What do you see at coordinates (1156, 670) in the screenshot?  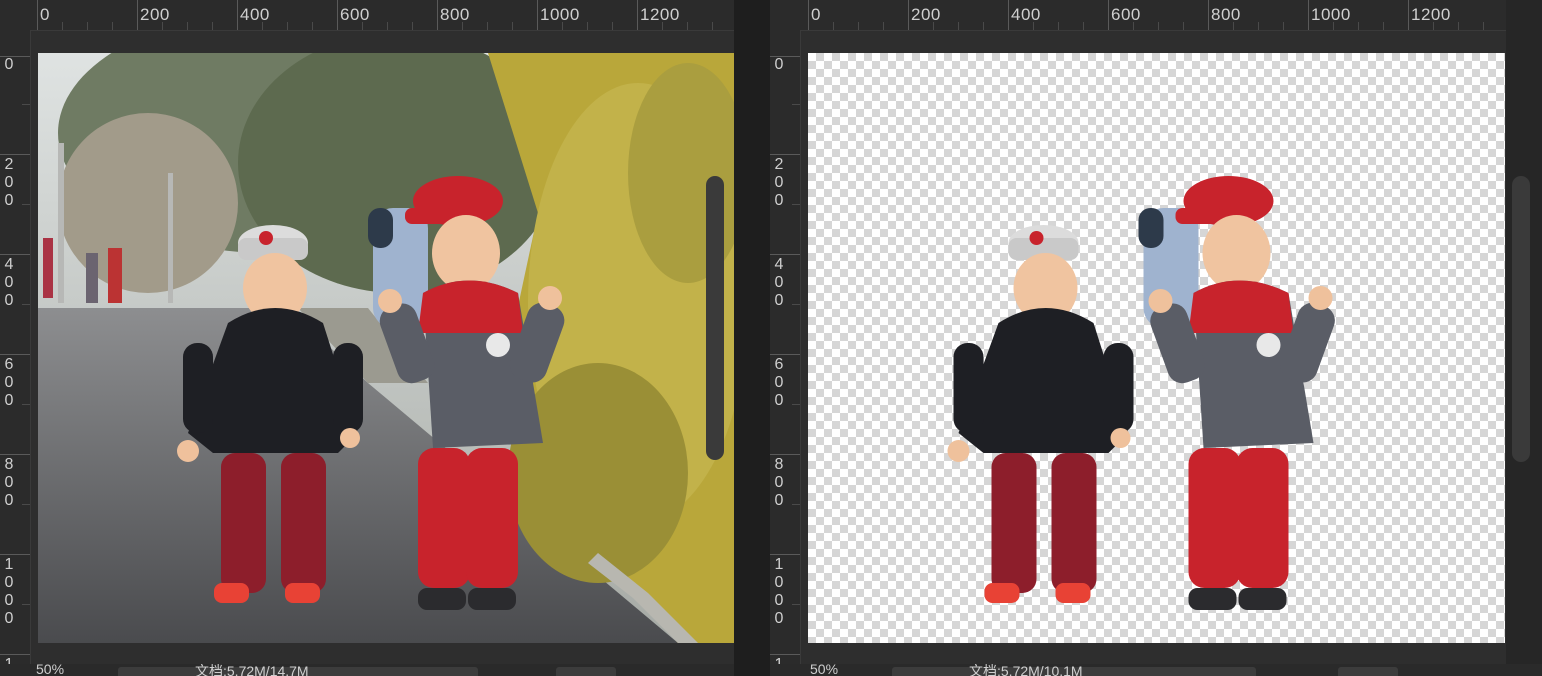 I see `status-bar: 50% 文档:5.72M/10.1M` at bounding box center [1156, 670].